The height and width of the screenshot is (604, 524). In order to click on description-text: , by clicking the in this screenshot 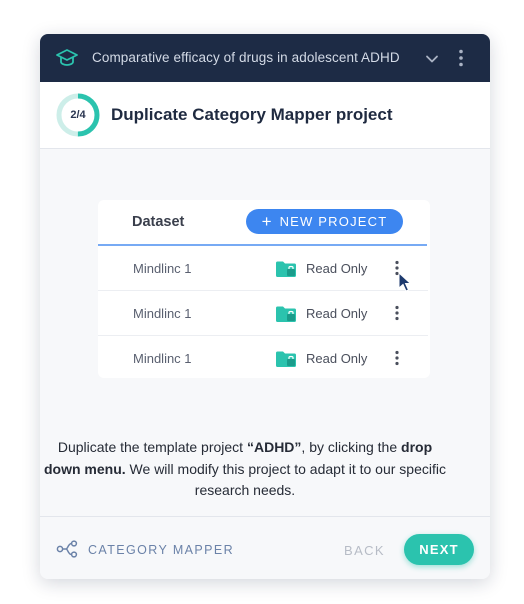, I will do `click(351, 447)`.